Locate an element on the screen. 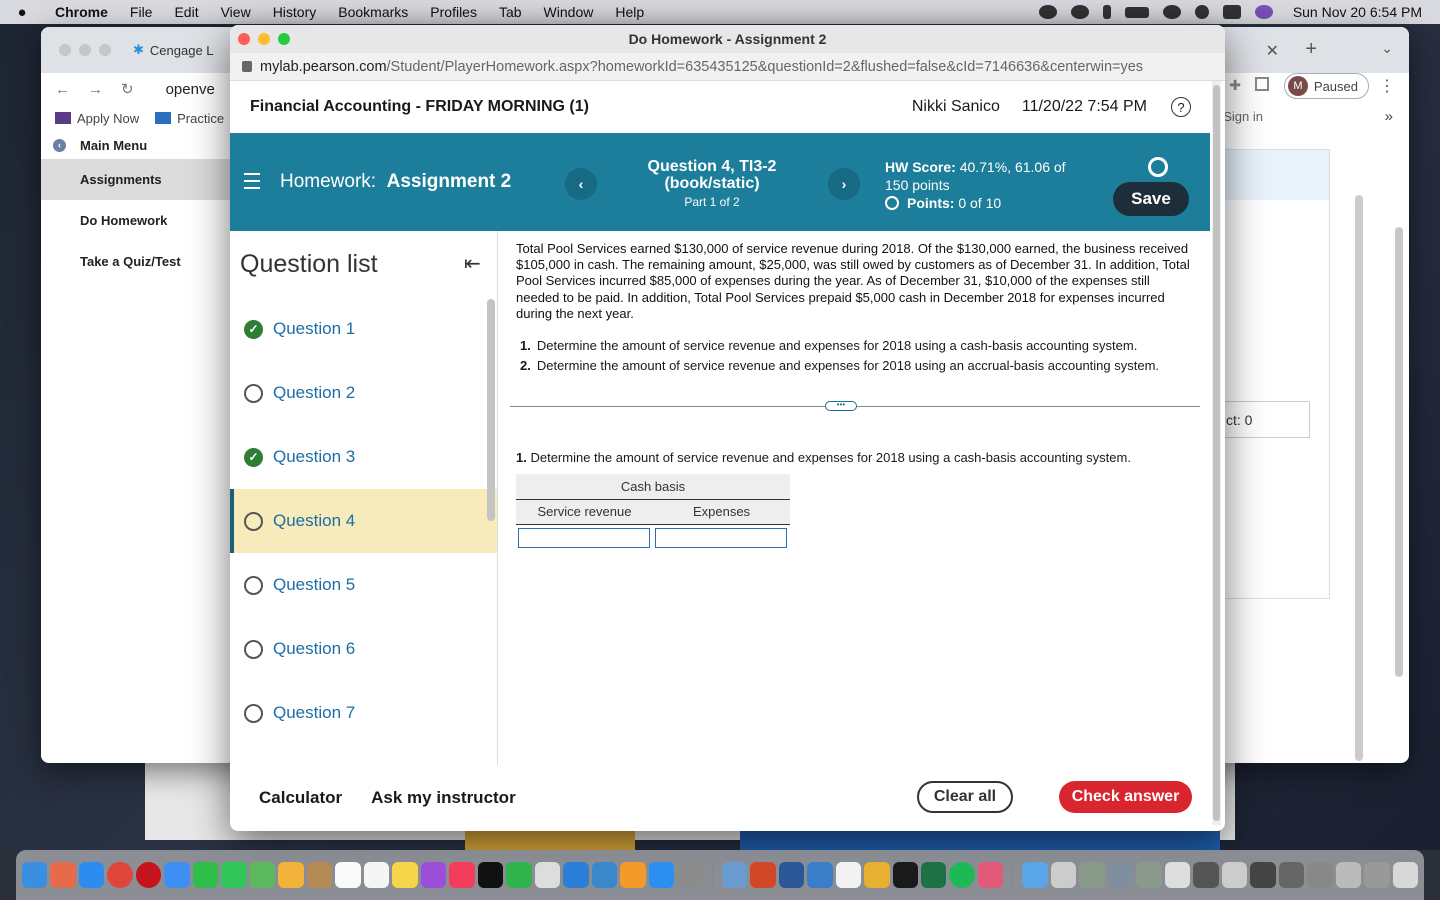 This screenshot has height=900, width=1440. menu-history: History is located at coordinates (295, 12).